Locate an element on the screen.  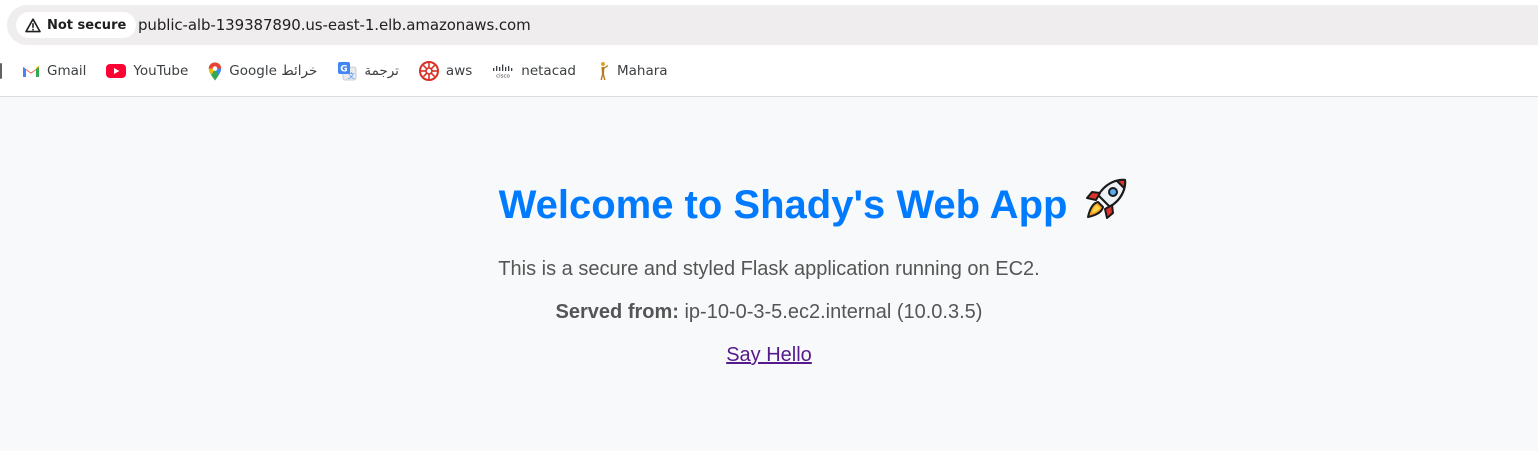
bookmarks-bar-edge is located at coordinates (1, 71).